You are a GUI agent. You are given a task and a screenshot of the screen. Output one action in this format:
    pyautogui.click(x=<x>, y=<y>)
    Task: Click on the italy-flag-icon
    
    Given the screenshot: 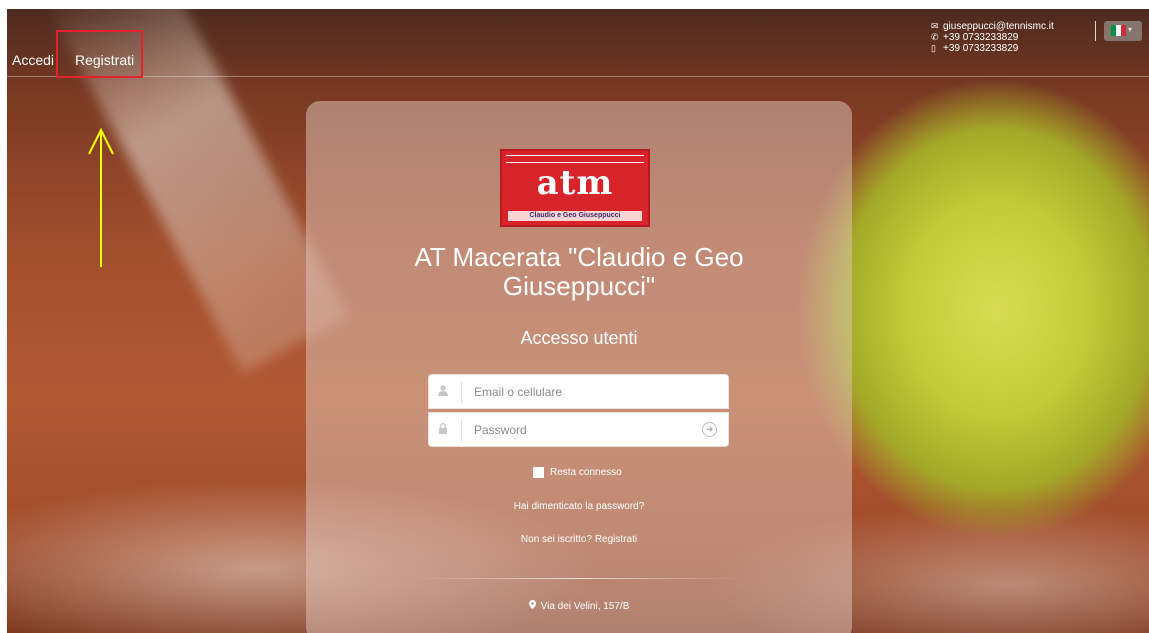 What is the action you would take?
    pyautogui.click(x=1118, y=30)
    